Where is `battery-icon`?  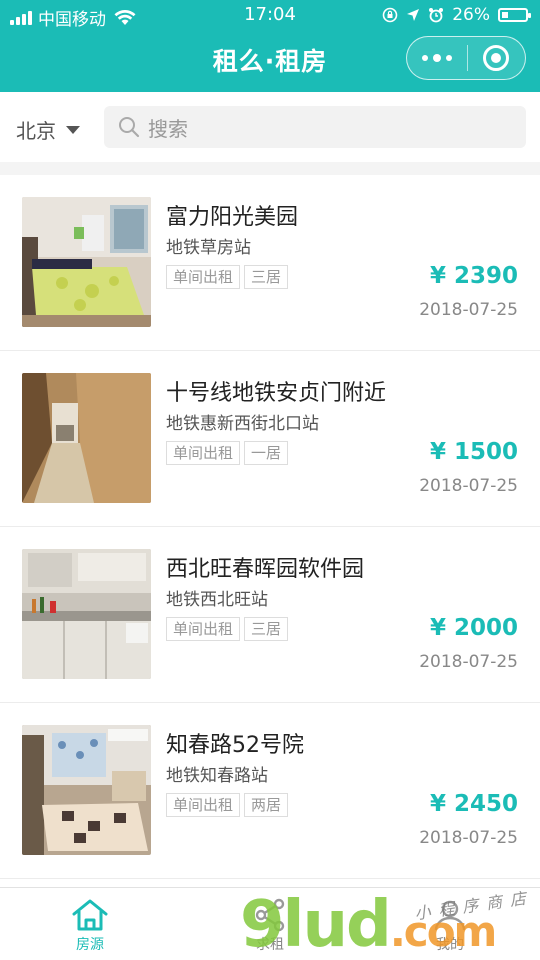
battery-icon is located at coordinates (514, 15).